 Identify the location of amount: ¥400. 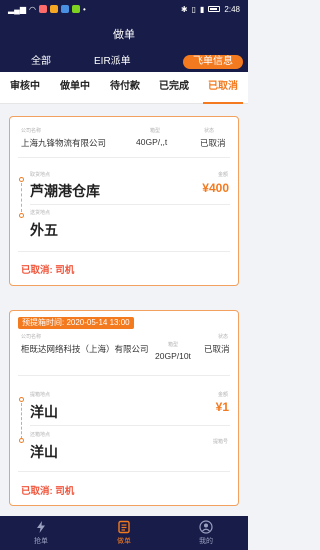
(215, 188).